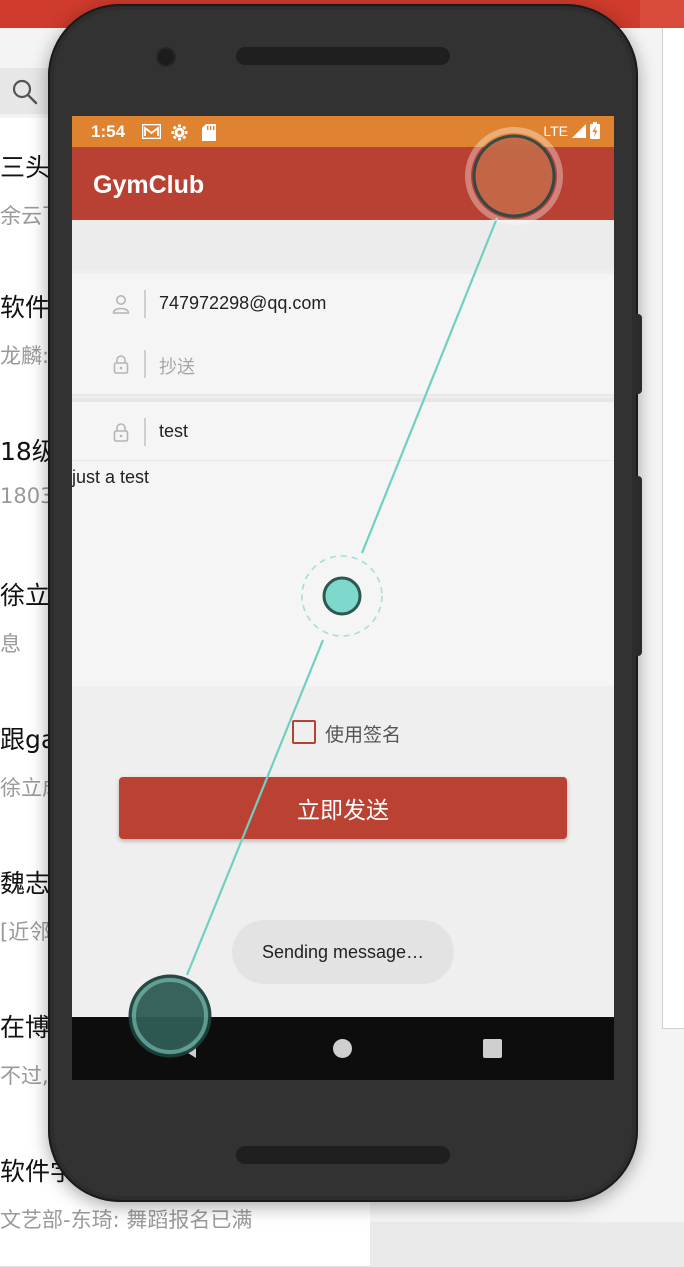 The image size is (684, 1267). What do you see at coordinates (343, 131) in the screenshot?
I see `status-bar: 1:54 LTE` at bounding box center [343, 131].